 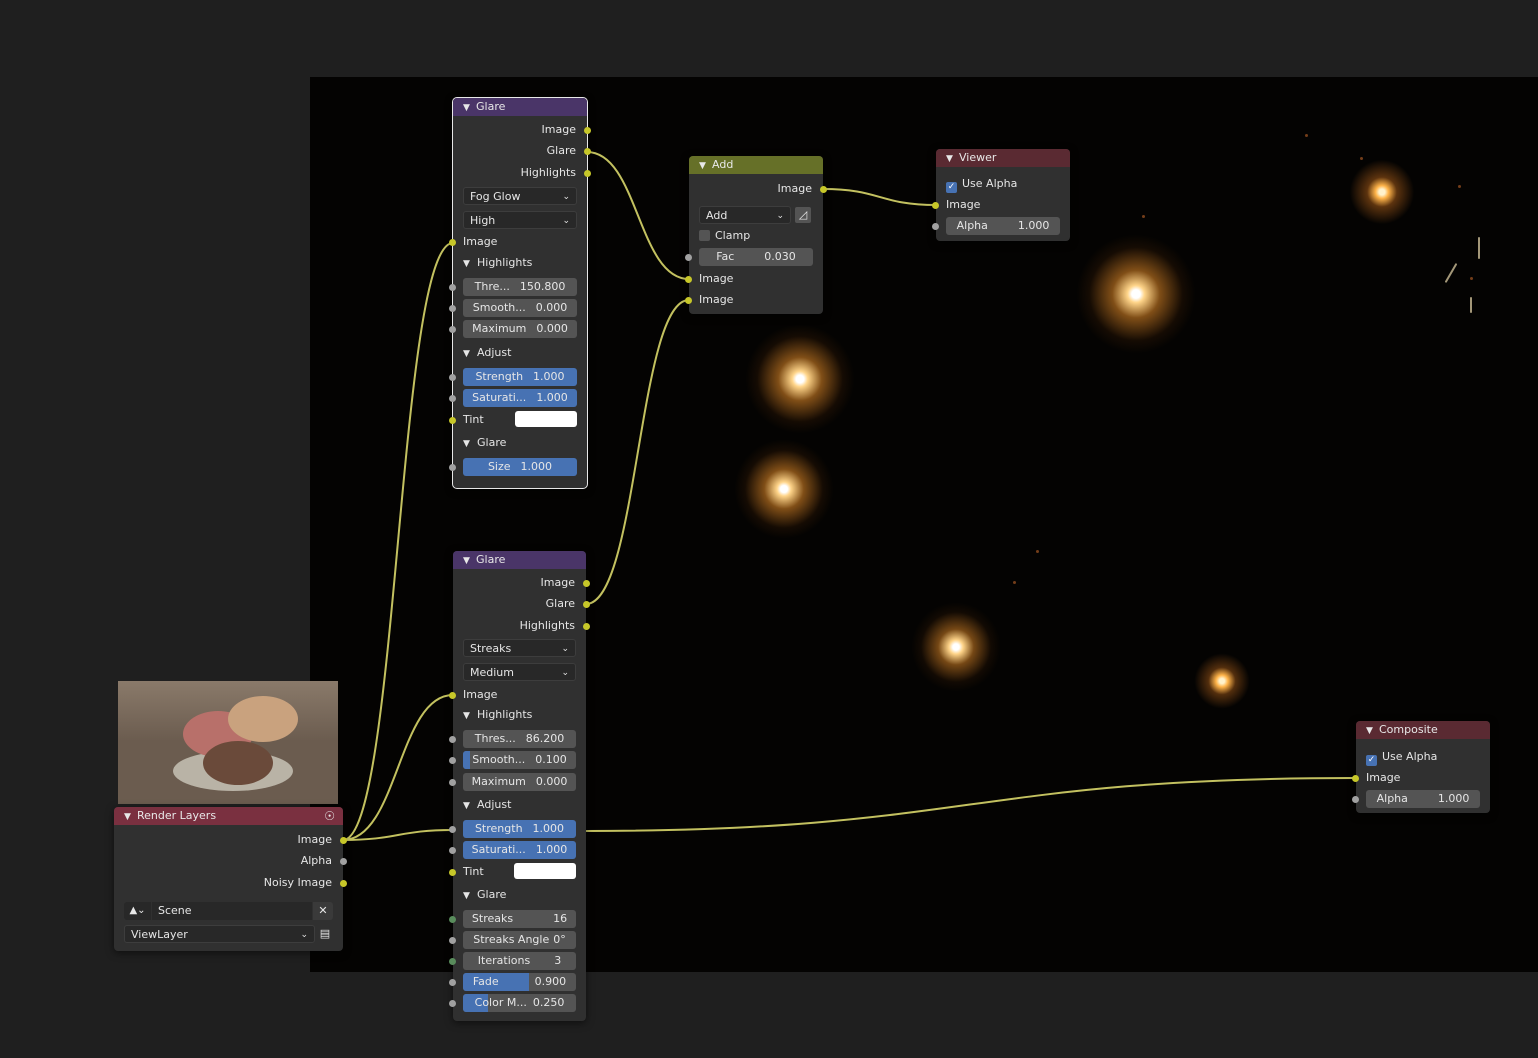 I want to click on render-layer-icon: ▤, so click(x=325, y=934).